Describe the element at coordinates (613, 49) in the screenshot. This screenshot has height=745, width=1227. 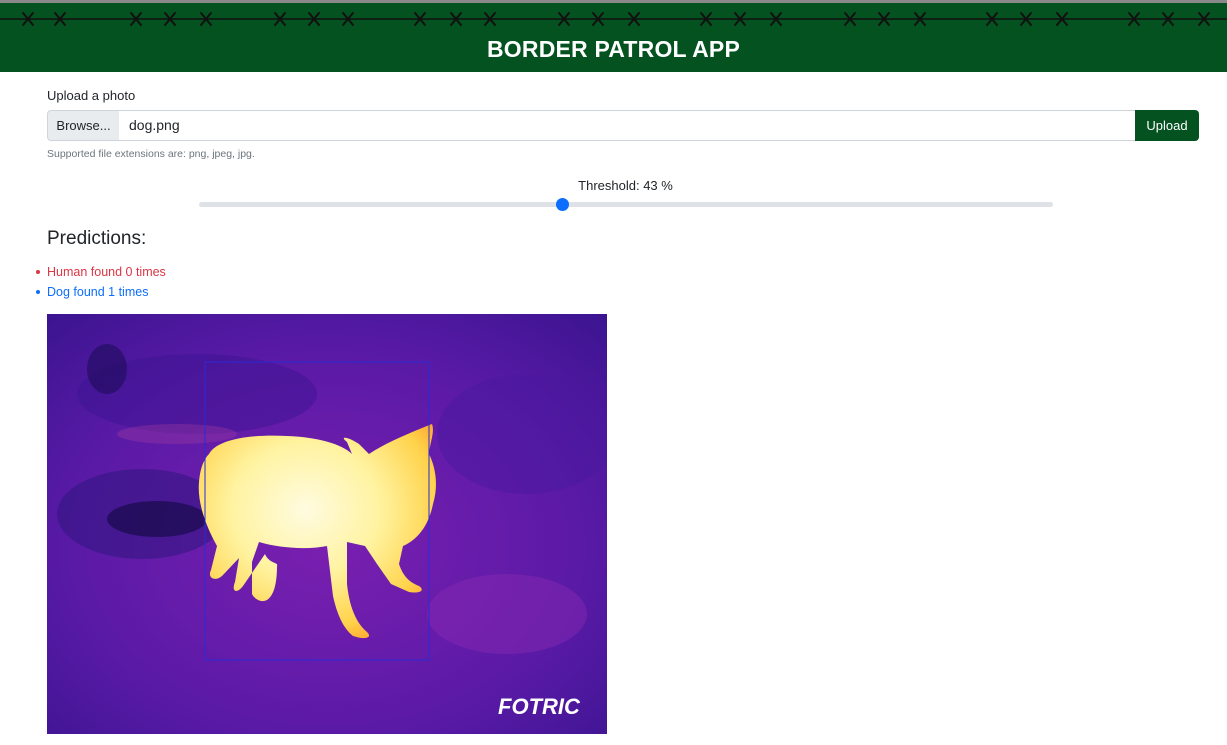
I see `app-title: BORDER PATROL APP` at that location.